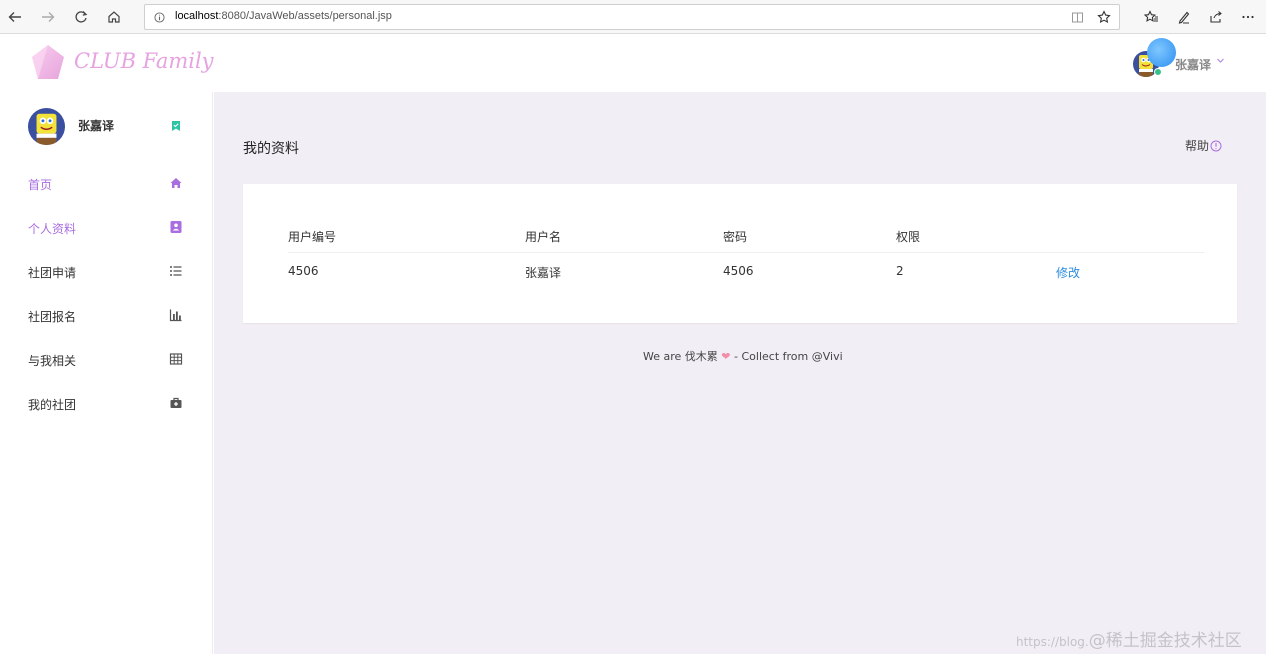 The height and width of the screenshot is (654, 1266). I want to click on notification-bubble, so click(1161, 52).